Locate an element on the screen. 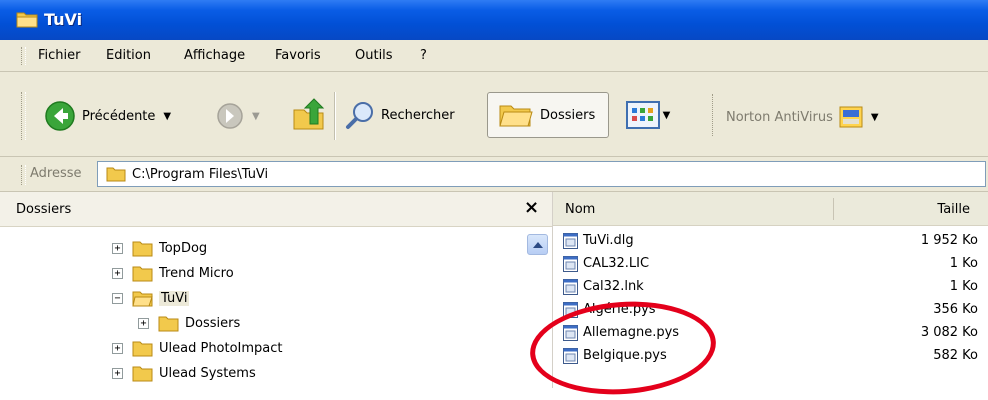 The height and width of the screenshot is (400, 988). menu-grip is located at coordinates (23, 56).